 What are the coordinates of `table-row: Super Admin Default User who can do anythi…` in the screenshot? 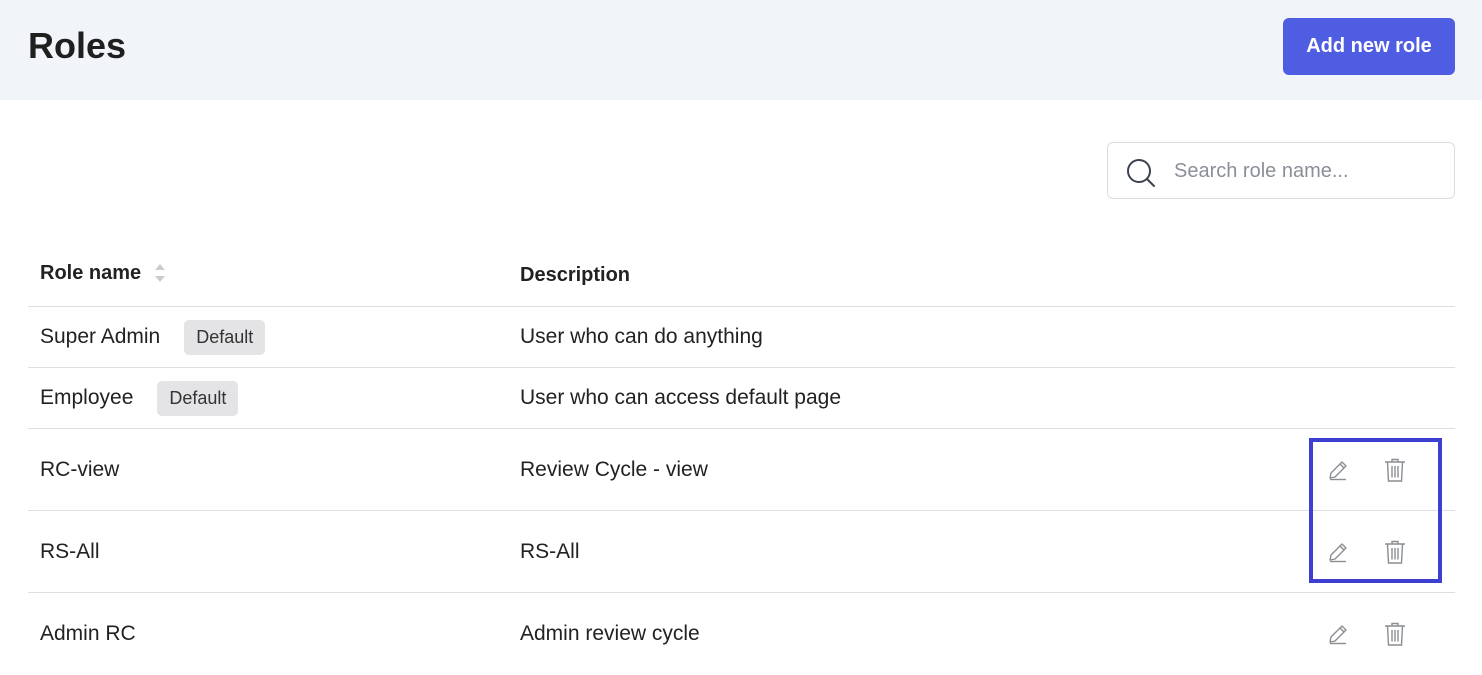 It's located at (741, 337).